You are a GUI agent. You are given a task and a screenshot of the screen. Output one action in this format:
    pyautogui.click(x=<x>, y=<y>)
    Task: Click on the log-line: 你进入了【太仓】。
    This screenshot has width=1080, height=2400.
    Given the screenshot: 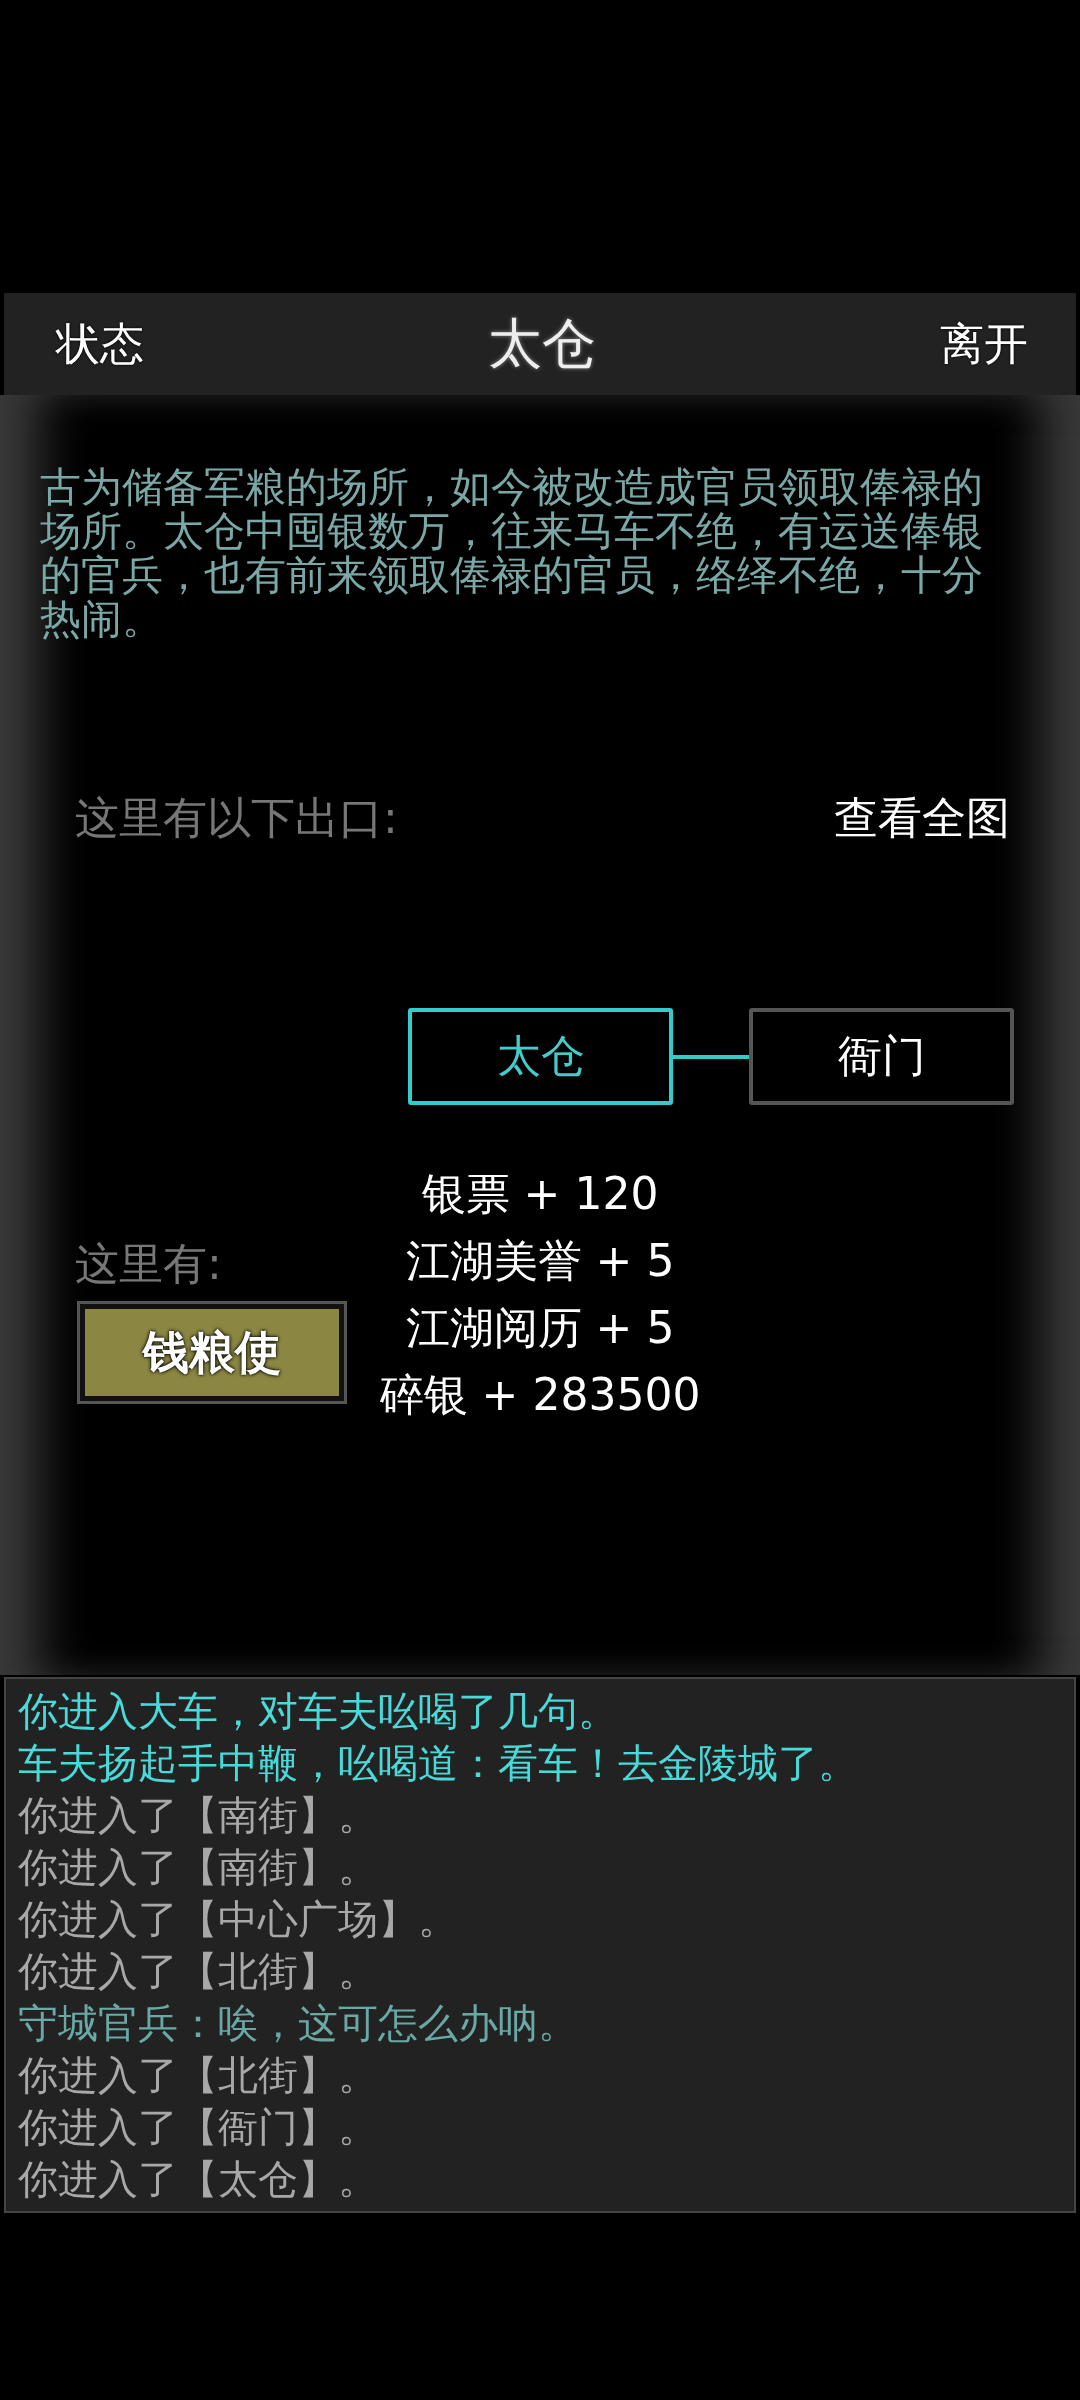 What is the action you would take?
    pyautogui.click(x=198, y=2179)
    